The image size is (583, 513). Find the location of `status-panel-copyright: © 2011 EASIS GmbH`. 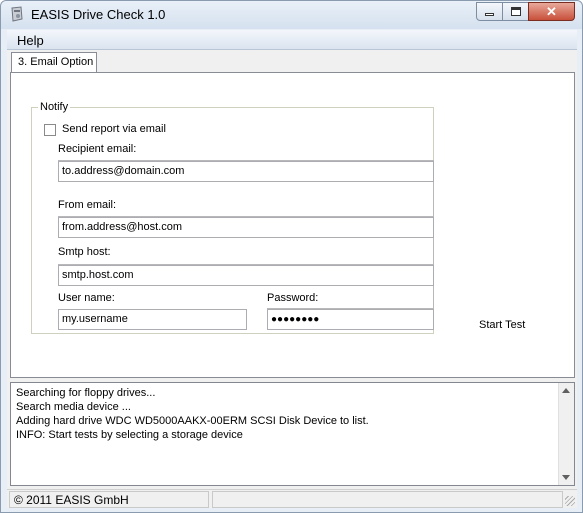

status-panel-copyright: © 2011 EASIS GmbH is located at coordinates (109, 499).